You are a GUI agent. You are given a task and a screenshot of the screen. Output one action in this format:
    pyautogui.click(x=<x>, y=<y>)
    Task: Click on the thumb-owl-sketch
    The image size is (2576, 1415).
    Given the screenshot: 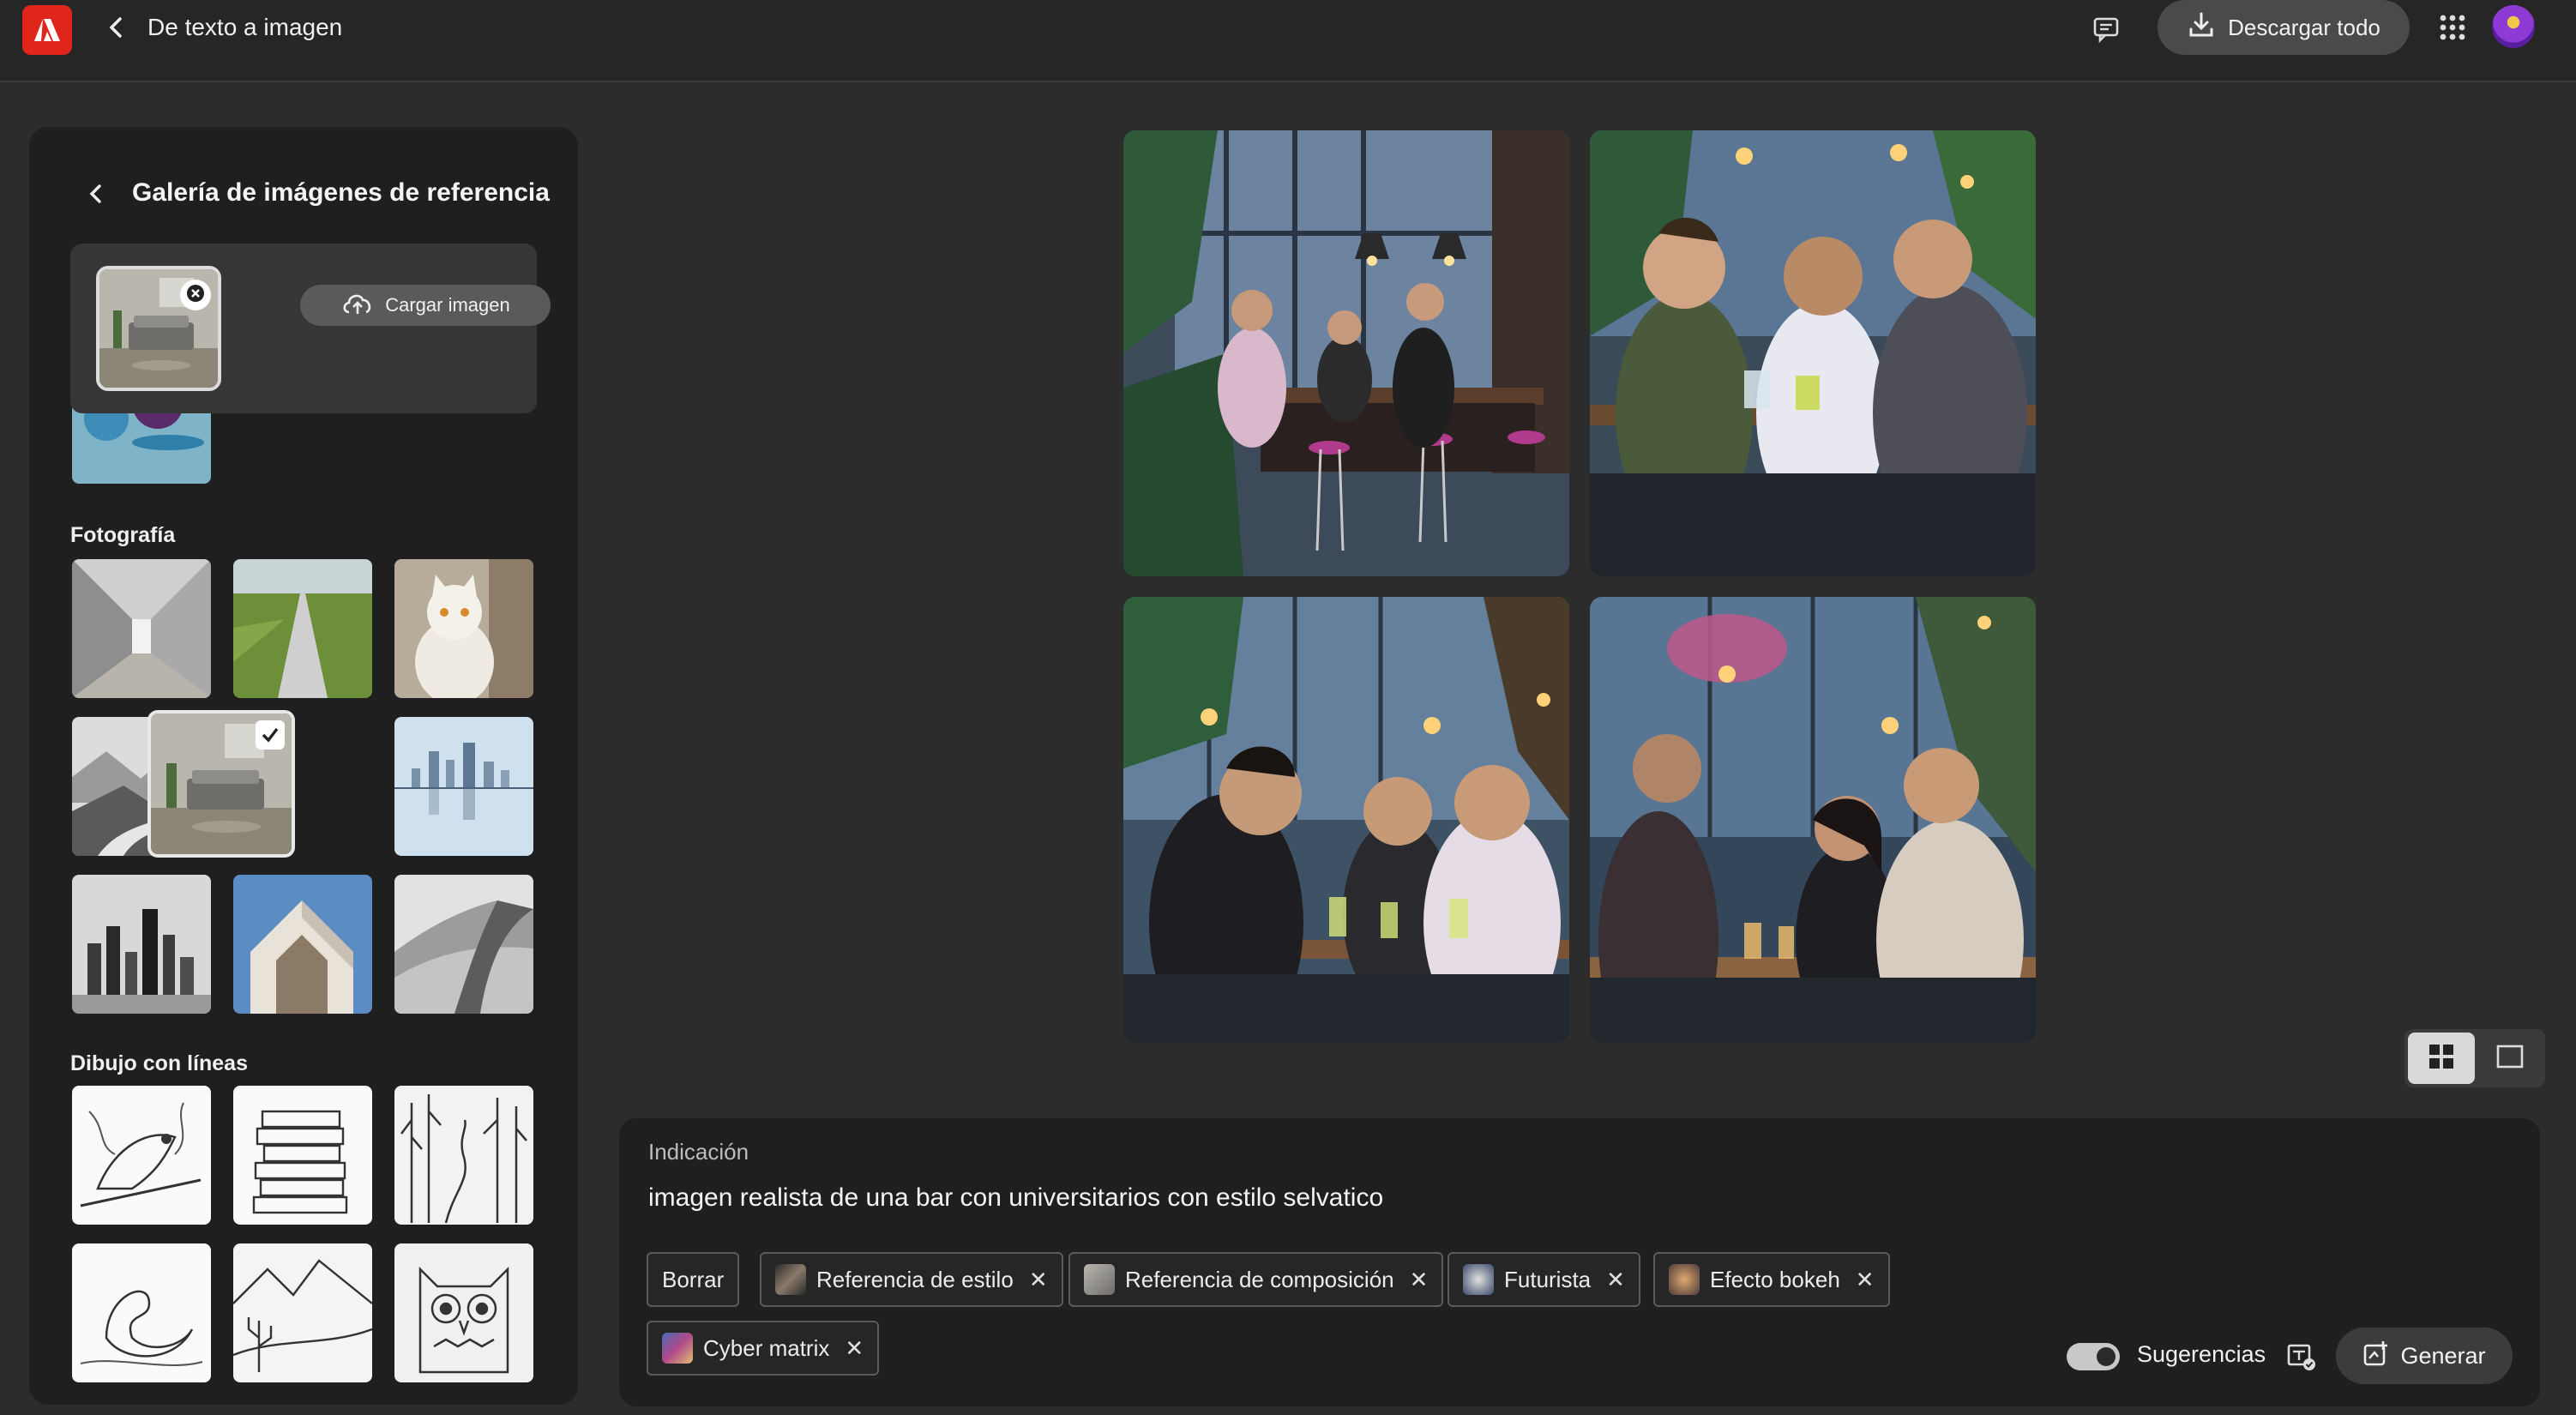 What is the action you would take?
    pyautogui.click(x=463, y=1313)
    